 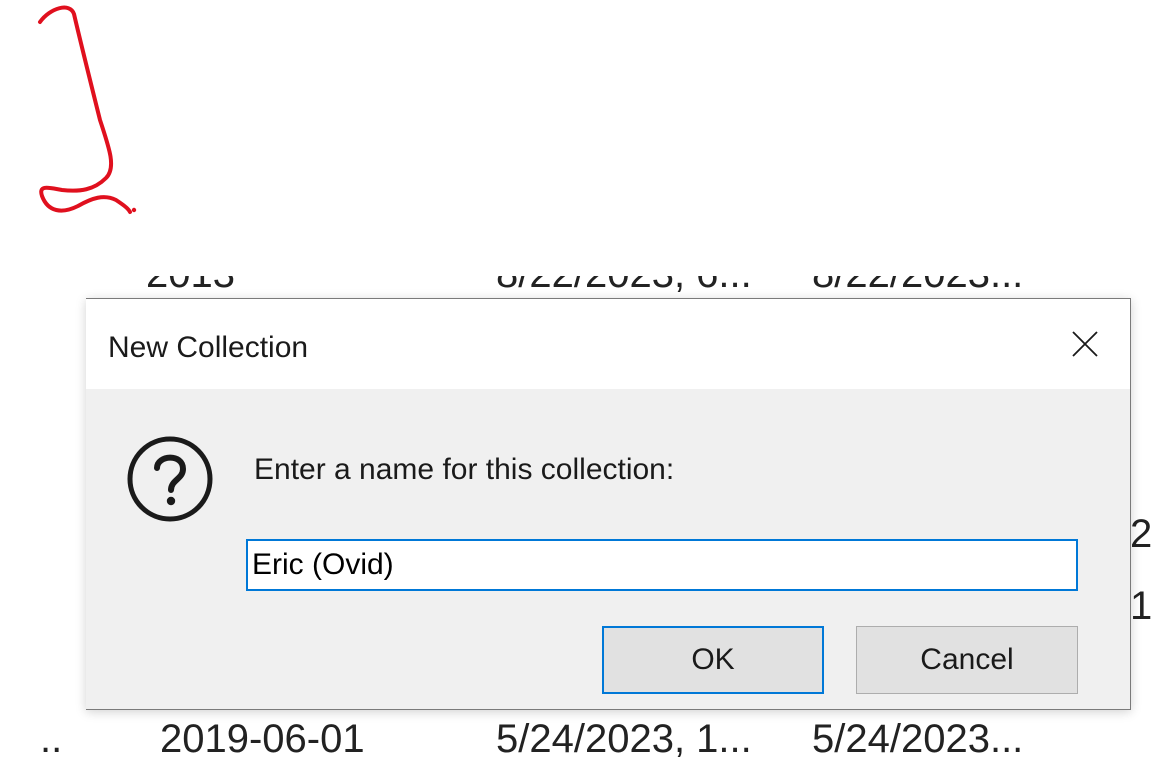 What do you see at coordinates (713, 660) in the screenshot?
I see `ok-button: OK` at bounding box center [713, 660].